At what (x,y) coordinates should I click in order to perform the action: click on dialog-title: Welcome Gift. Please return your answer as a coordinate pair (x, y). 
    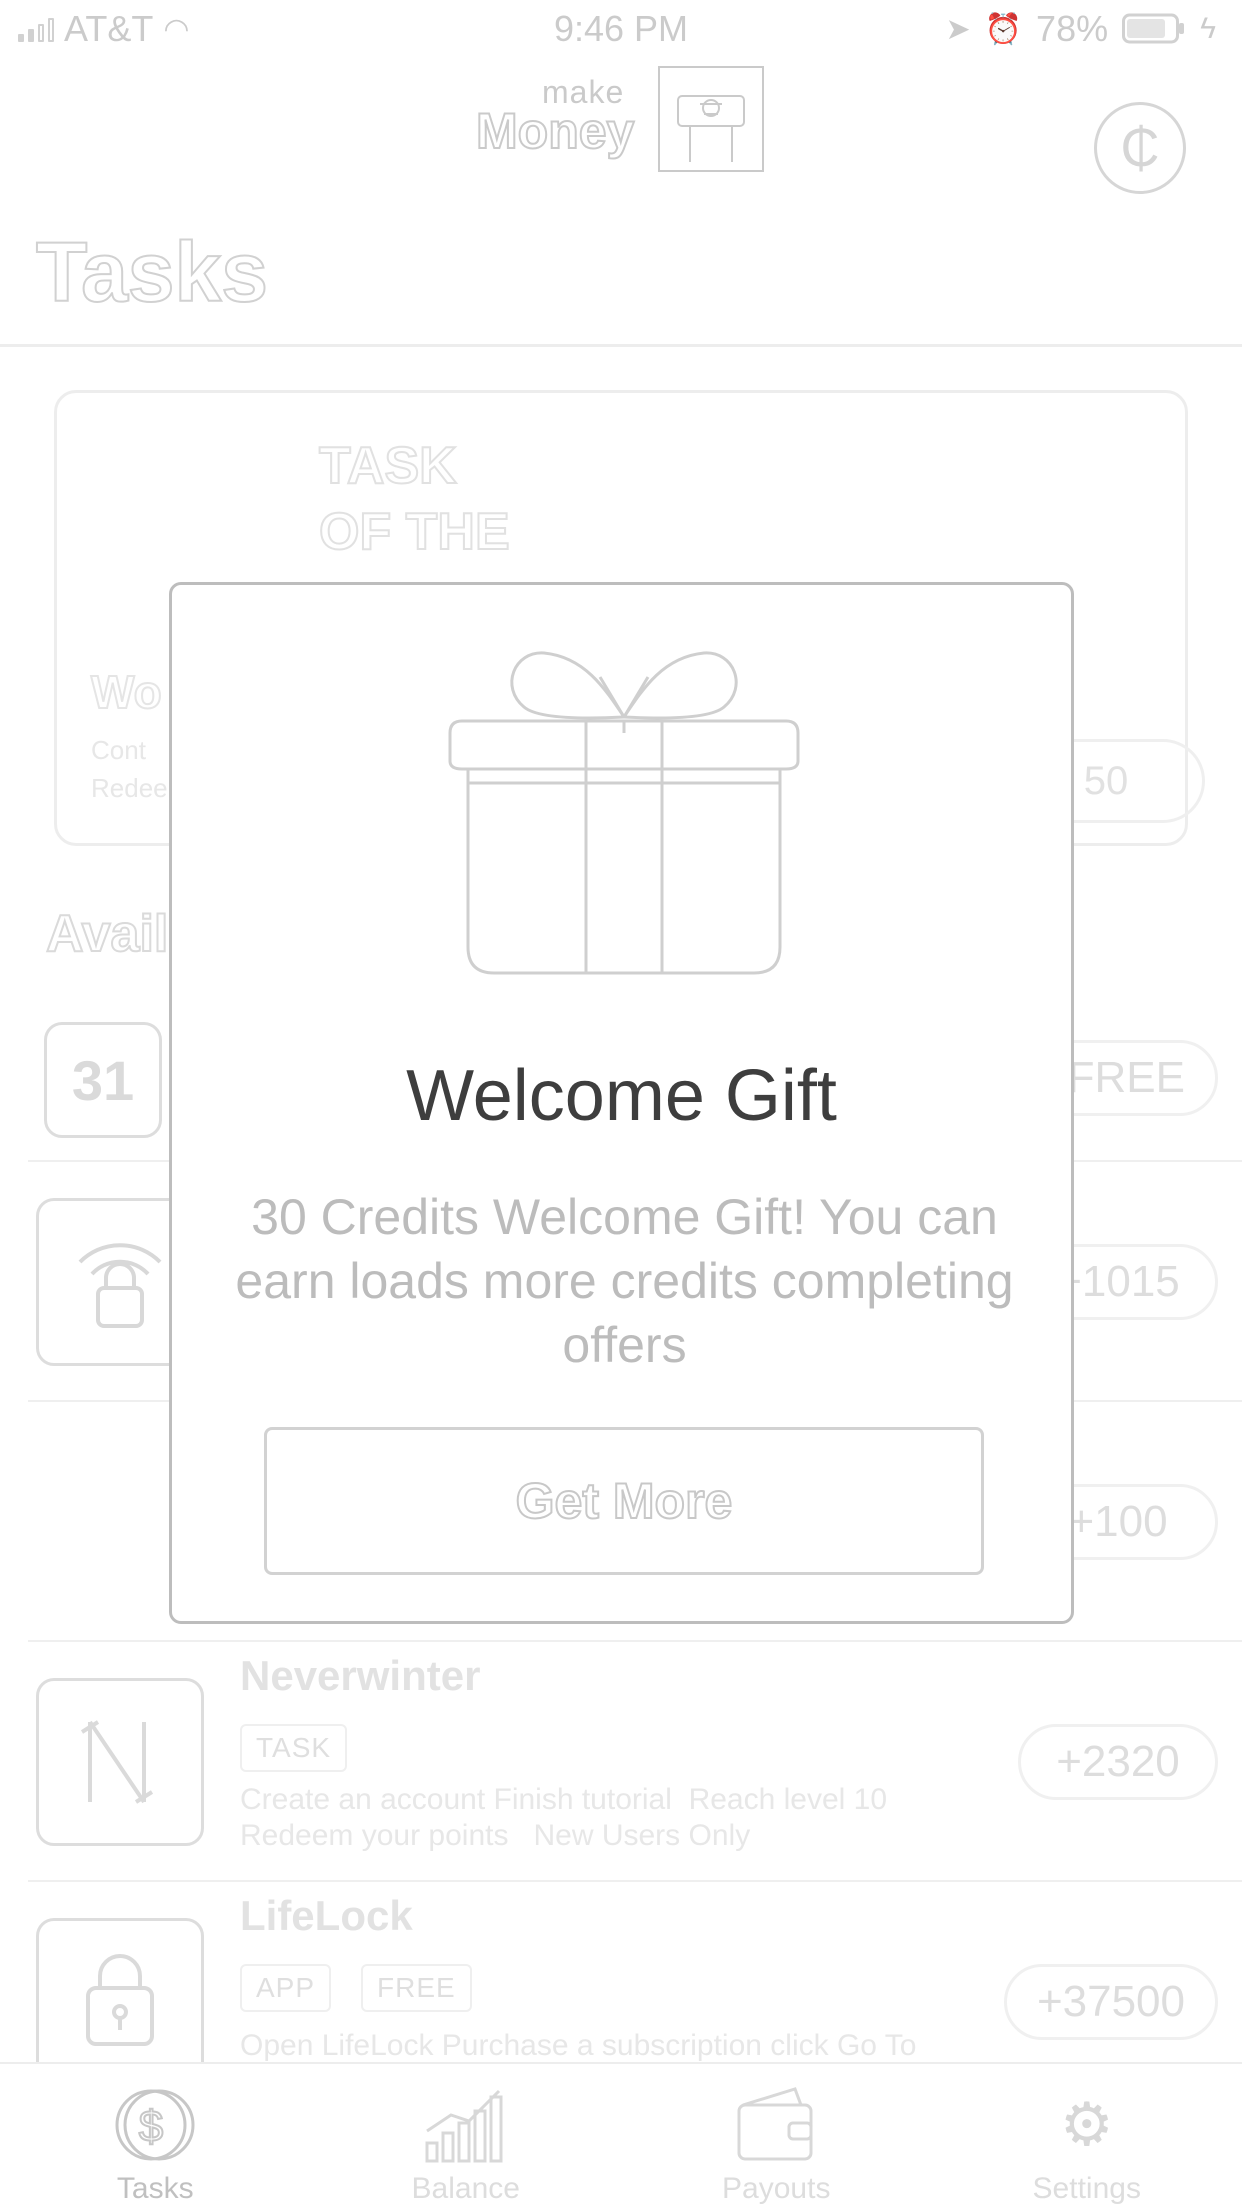
    Looking at the image, I should click on (621, 1096).